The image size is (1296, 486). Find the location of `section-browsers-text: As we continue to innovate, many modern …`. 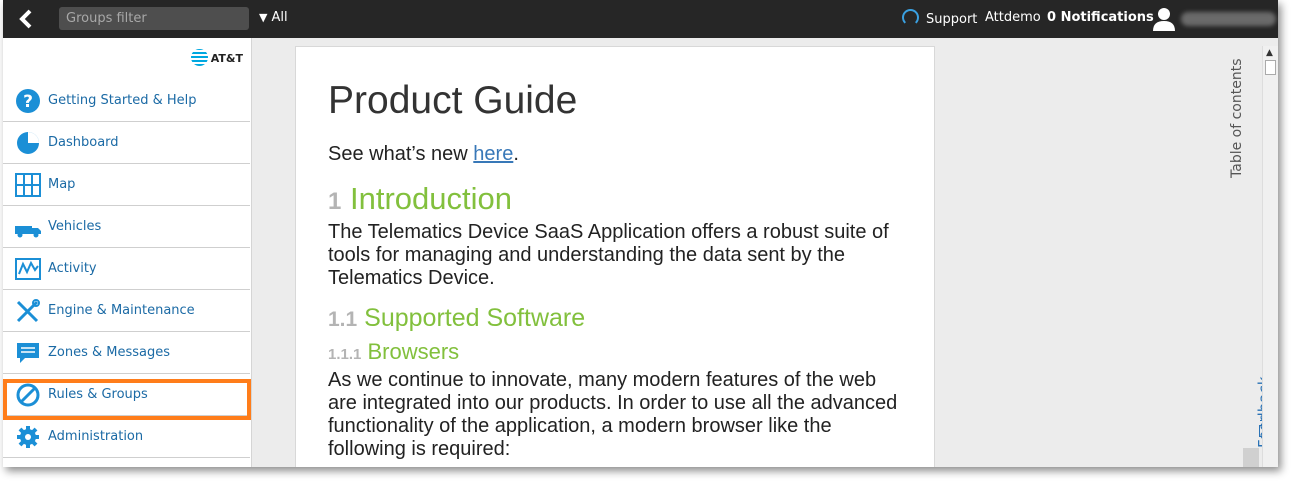

section-browsers-text: As we continue to innovate, many modern … is located at coordinates (613, 414).